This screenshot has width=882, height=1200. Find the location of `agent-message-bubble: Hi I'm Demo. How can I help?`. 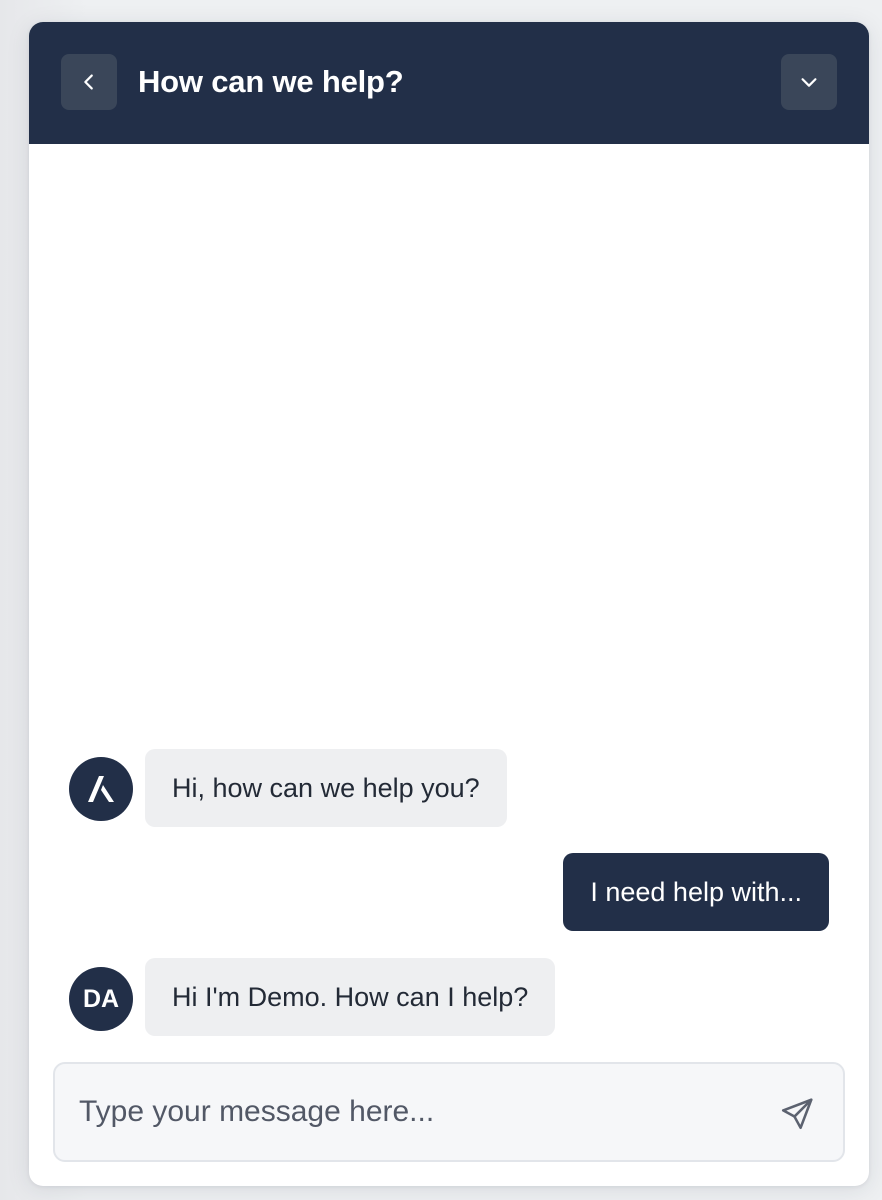

agent-message-bubble: Hi I'm Demo. How can I help? is located at coordinates (350, 997).